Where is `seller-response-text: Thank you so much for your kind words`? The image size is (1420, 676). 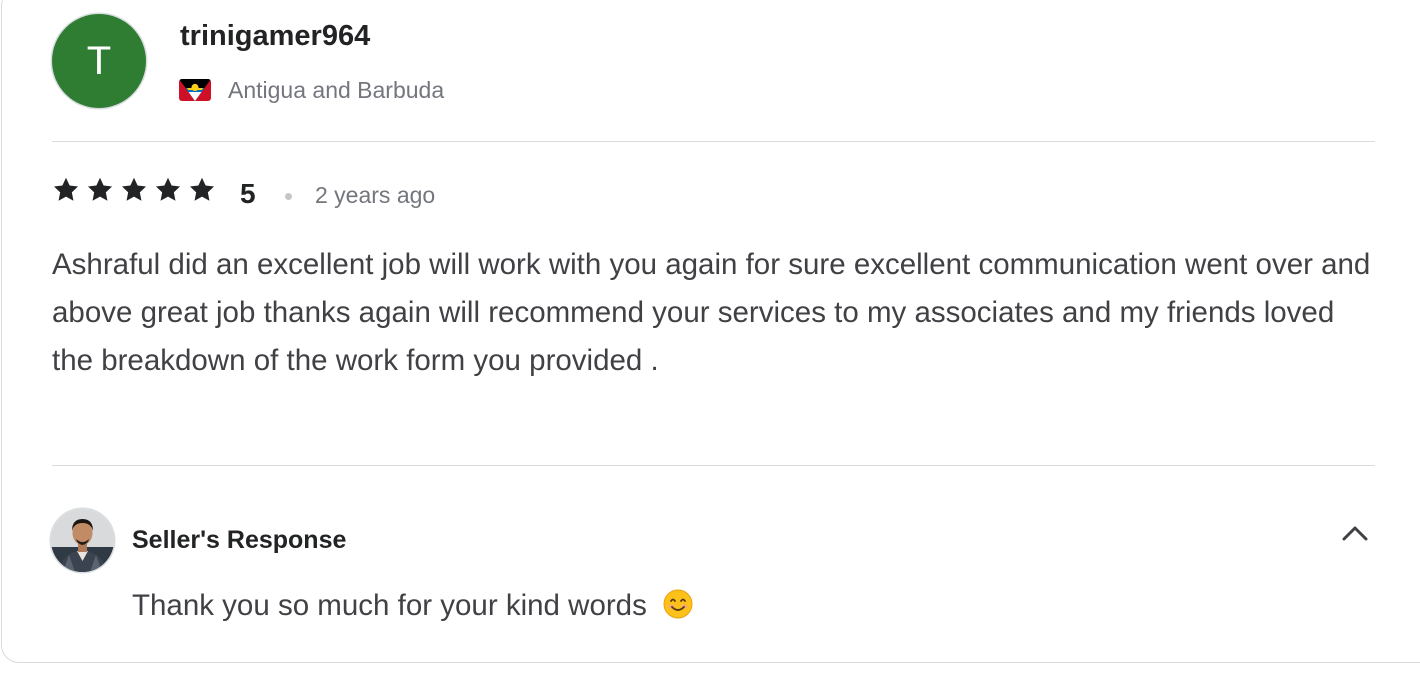 seller-response-text: Thank you so much for your kind words is located at coordinates (389, 605).